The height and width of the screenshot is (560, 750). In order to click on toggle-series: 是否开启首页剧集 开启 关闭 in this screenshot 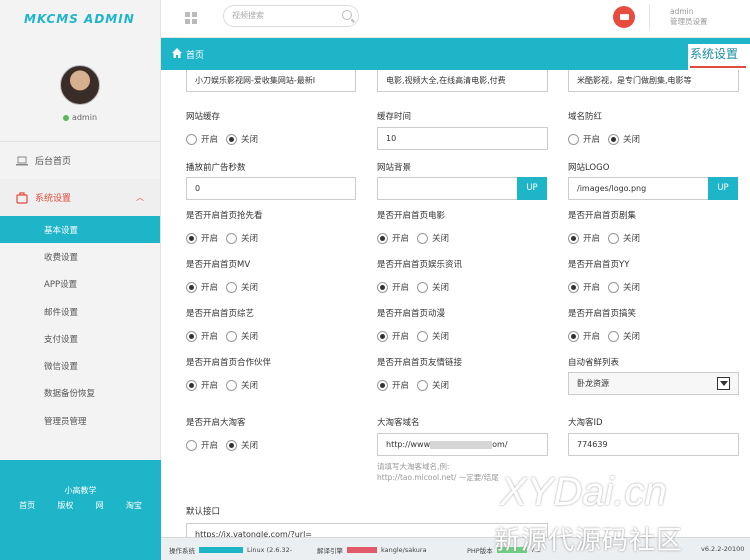, I will do `click(653, 227)`.